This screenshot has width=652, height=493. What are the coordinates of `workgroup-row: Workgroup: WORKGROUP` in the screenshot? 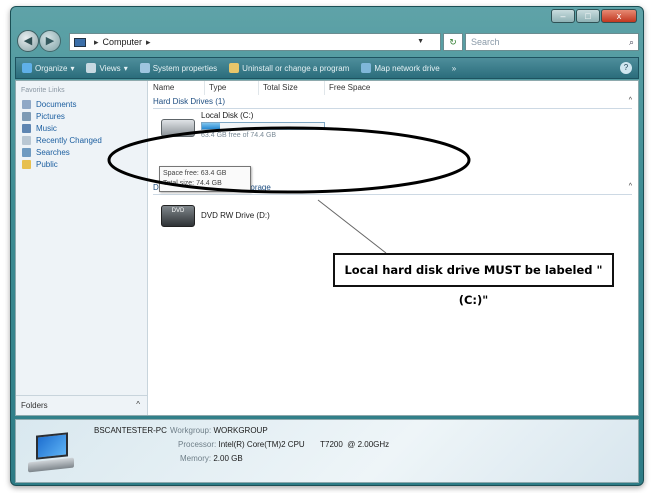 It's located at (219, 430).